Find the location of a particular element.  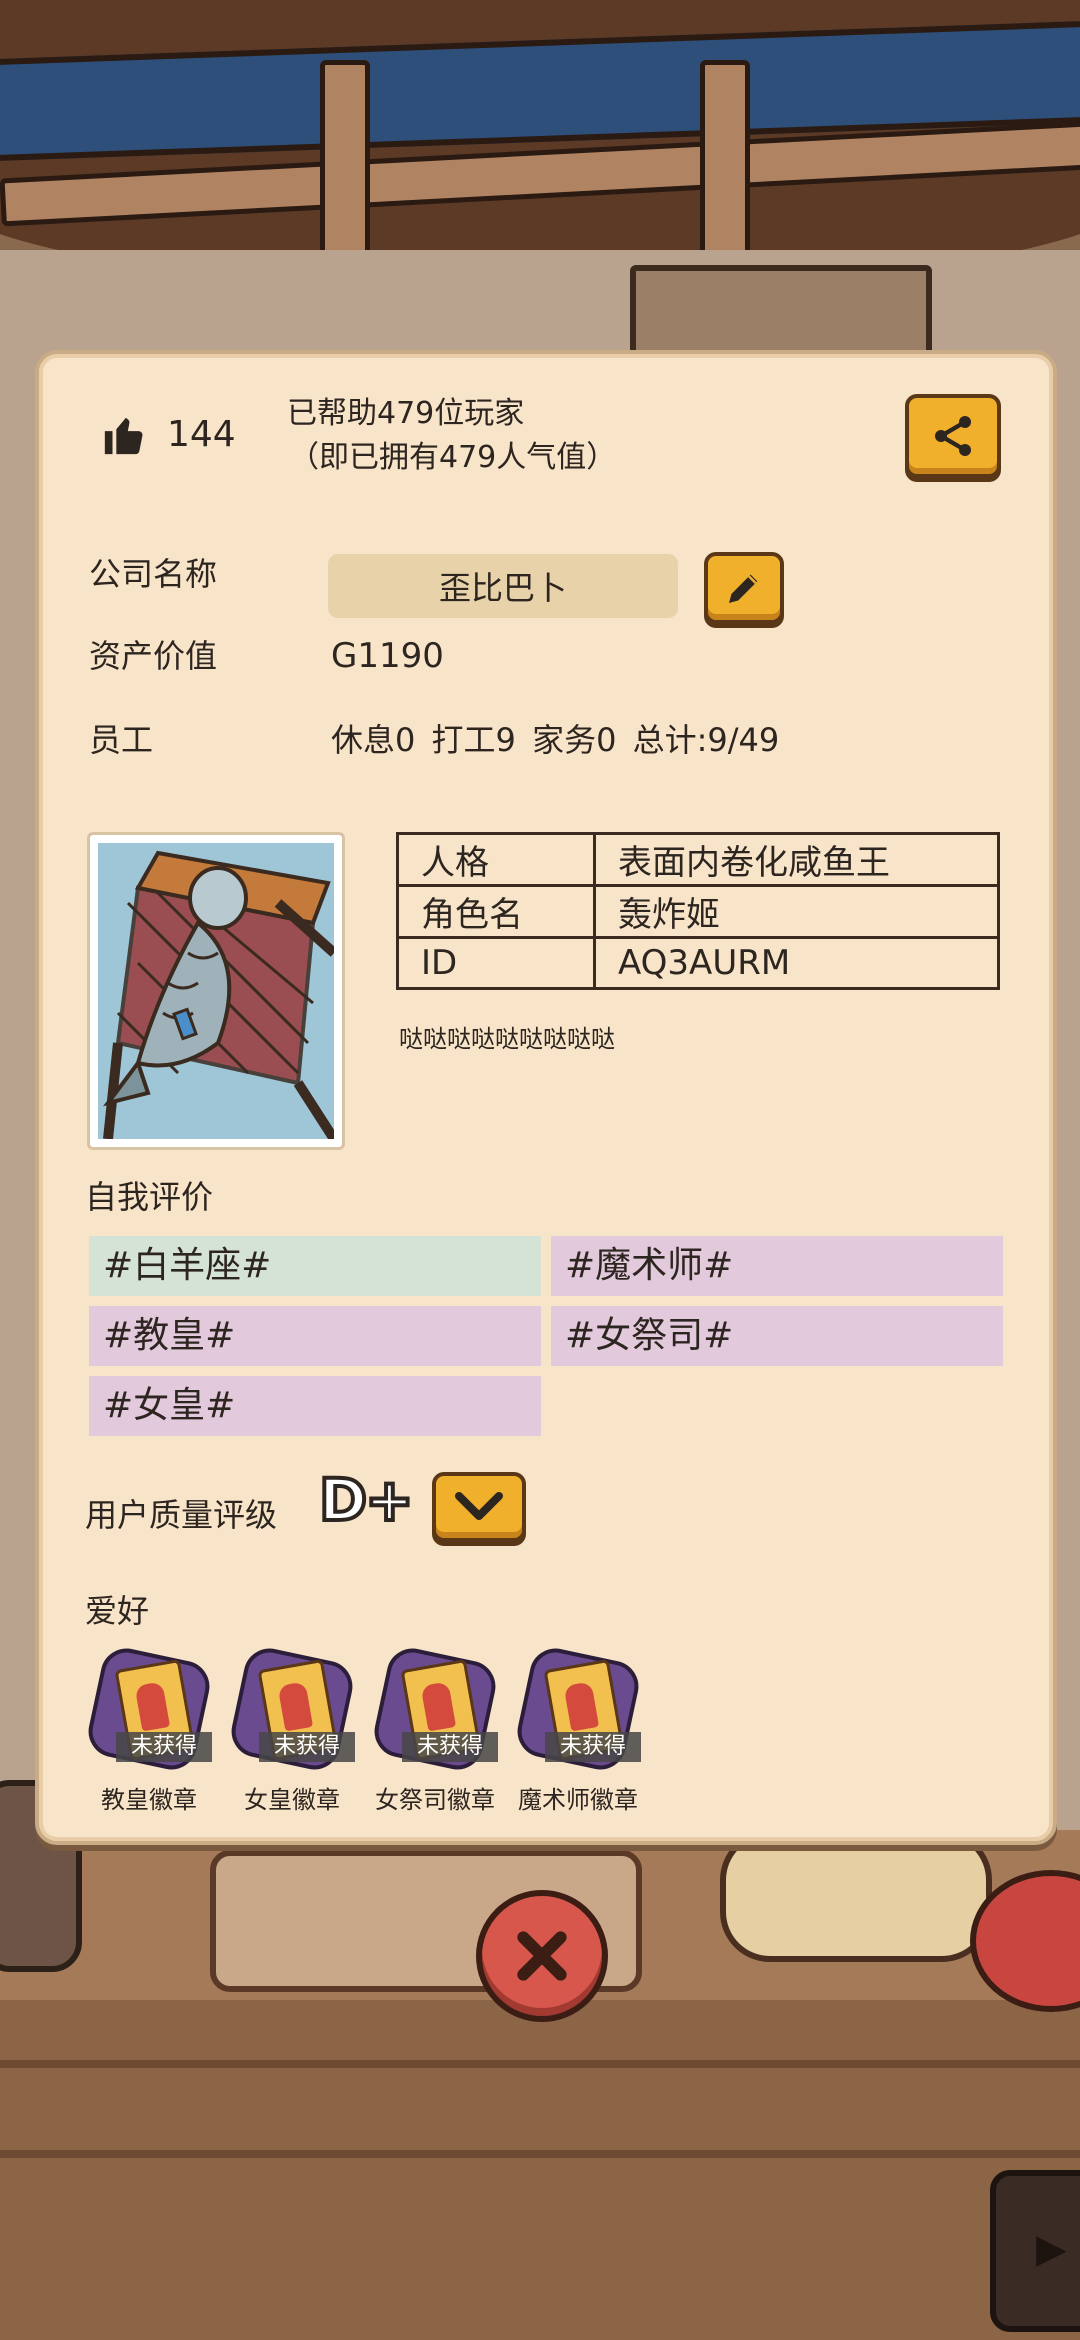

self-eval-tag: #女祭司# is located at coordinates (777, 1336).